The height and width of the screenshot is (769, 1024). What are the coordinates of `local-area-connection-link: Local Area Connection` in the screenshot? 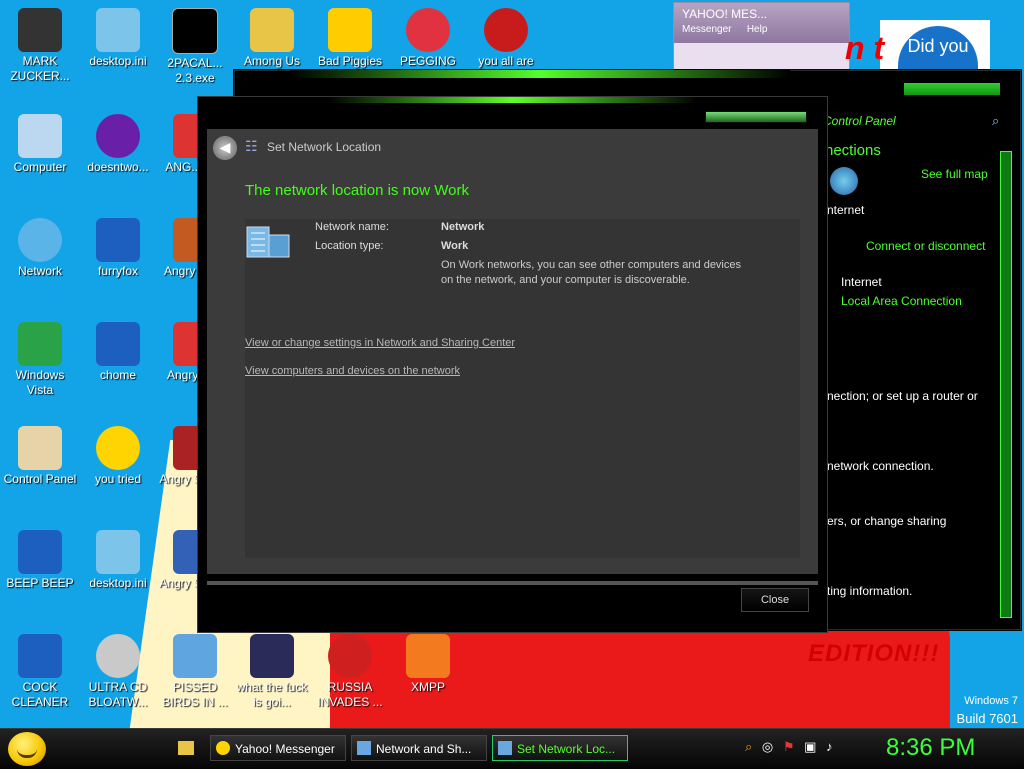 It's located at (901, 301).